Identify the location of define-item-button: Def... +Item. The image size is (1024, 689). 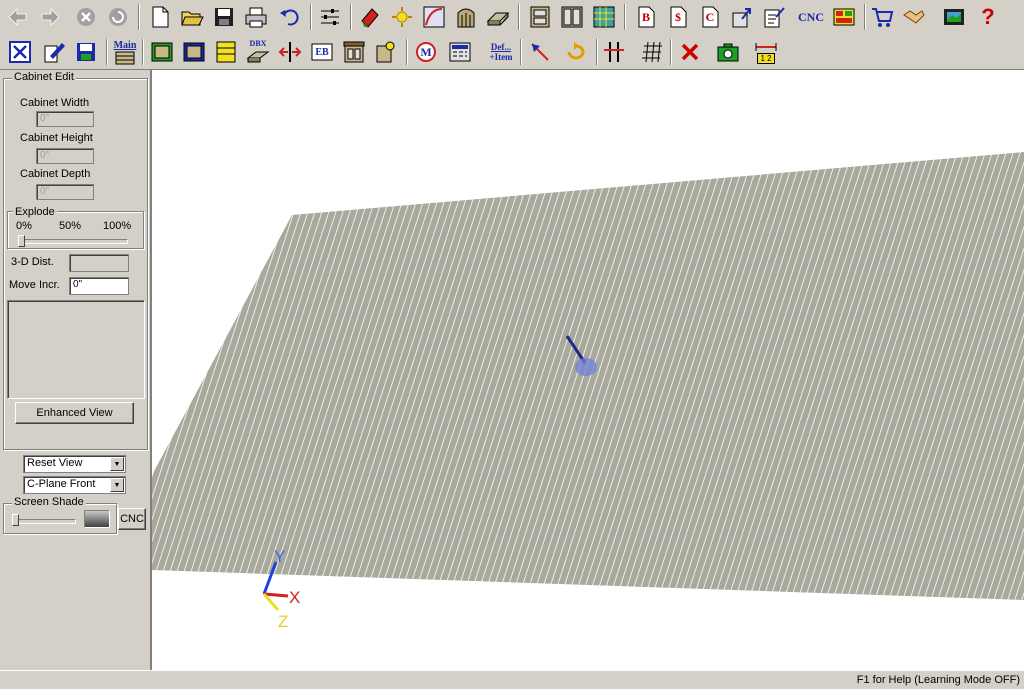
(501, 52).